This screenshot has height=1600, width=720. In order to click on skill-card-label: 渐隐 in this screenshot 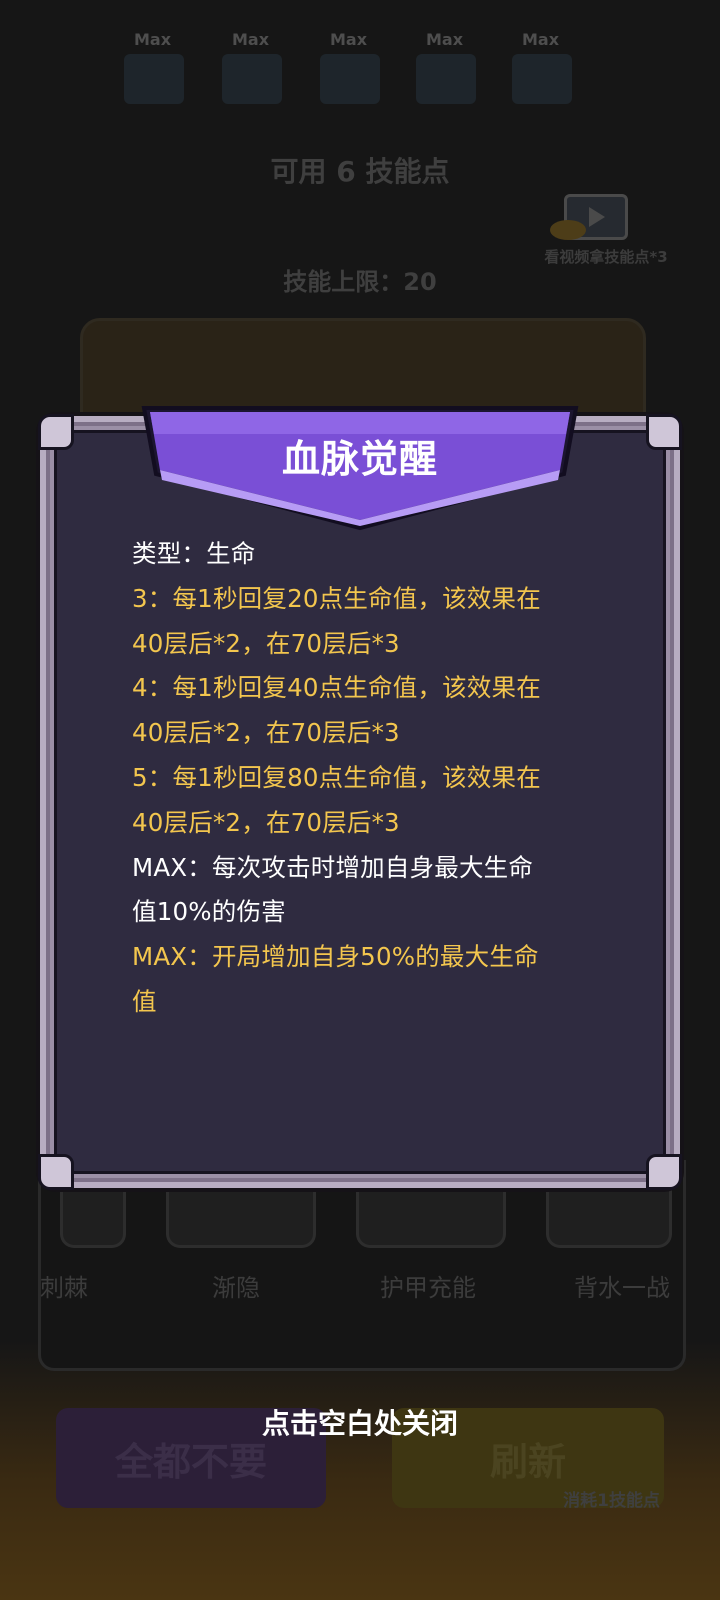, I will do `click(236, 1288)`.